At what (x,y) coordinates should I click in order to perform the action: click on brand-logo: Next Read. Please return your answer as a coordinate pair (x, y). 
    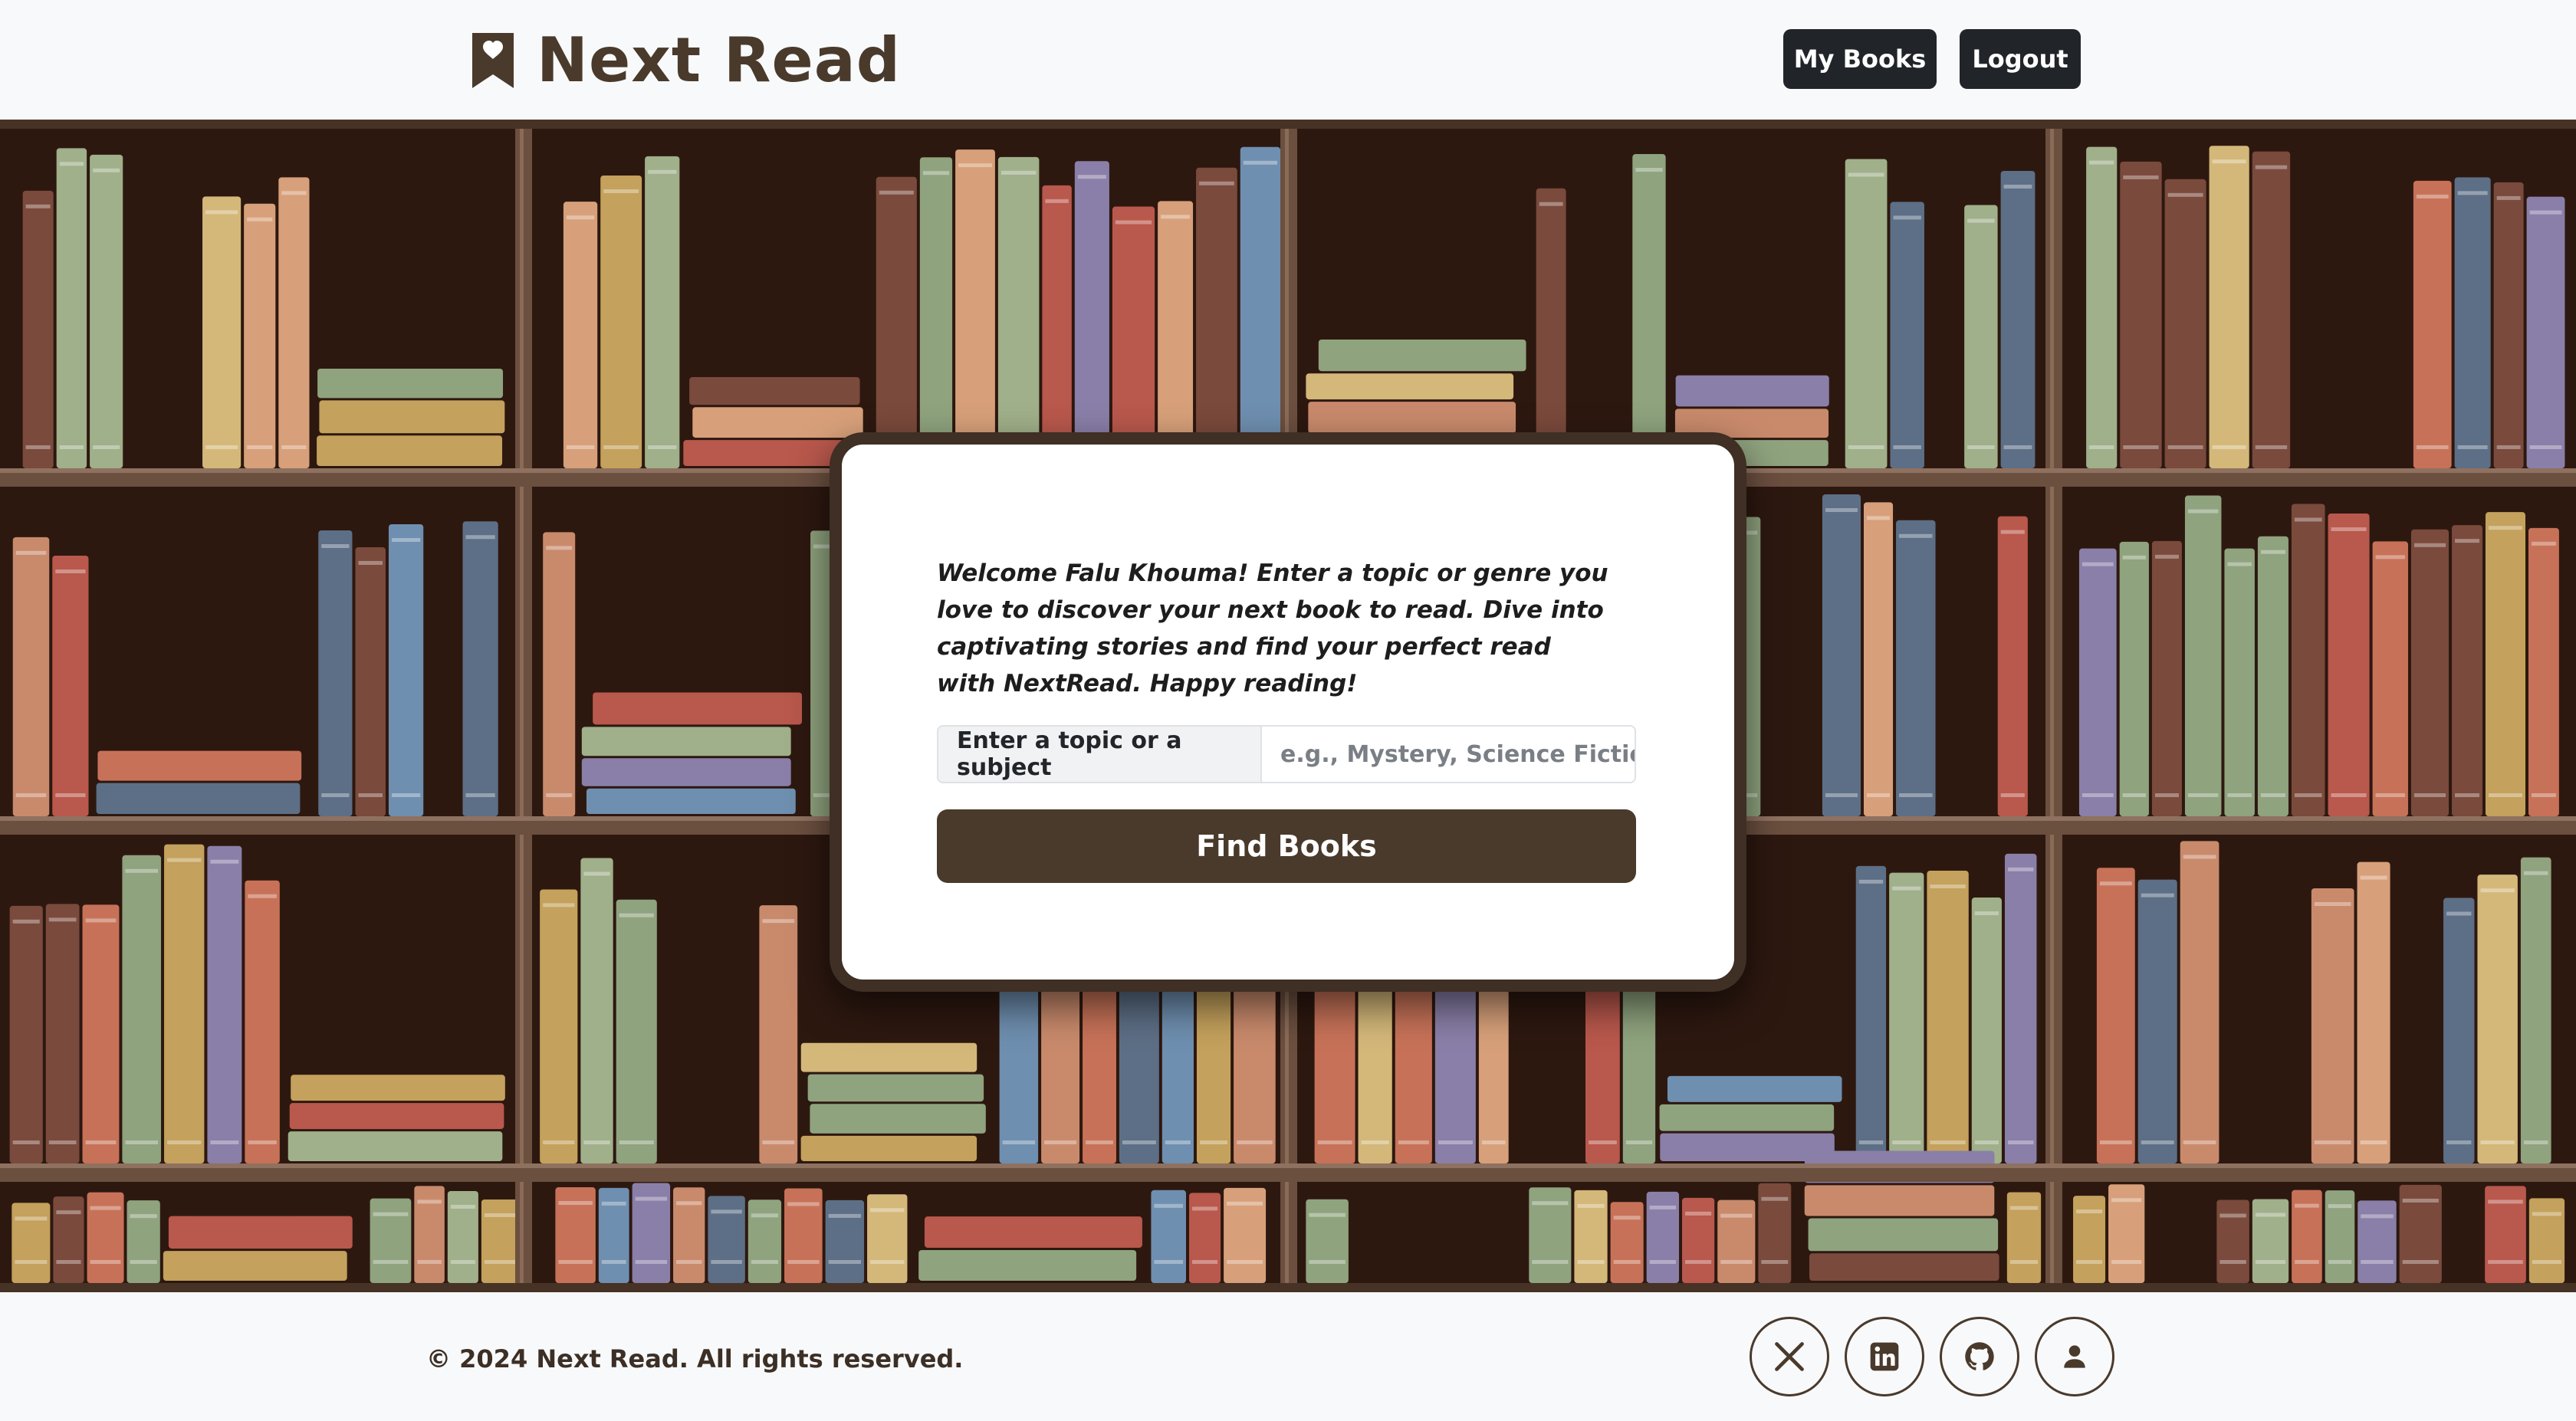
    Looking at the image, I should click on (685, 61).